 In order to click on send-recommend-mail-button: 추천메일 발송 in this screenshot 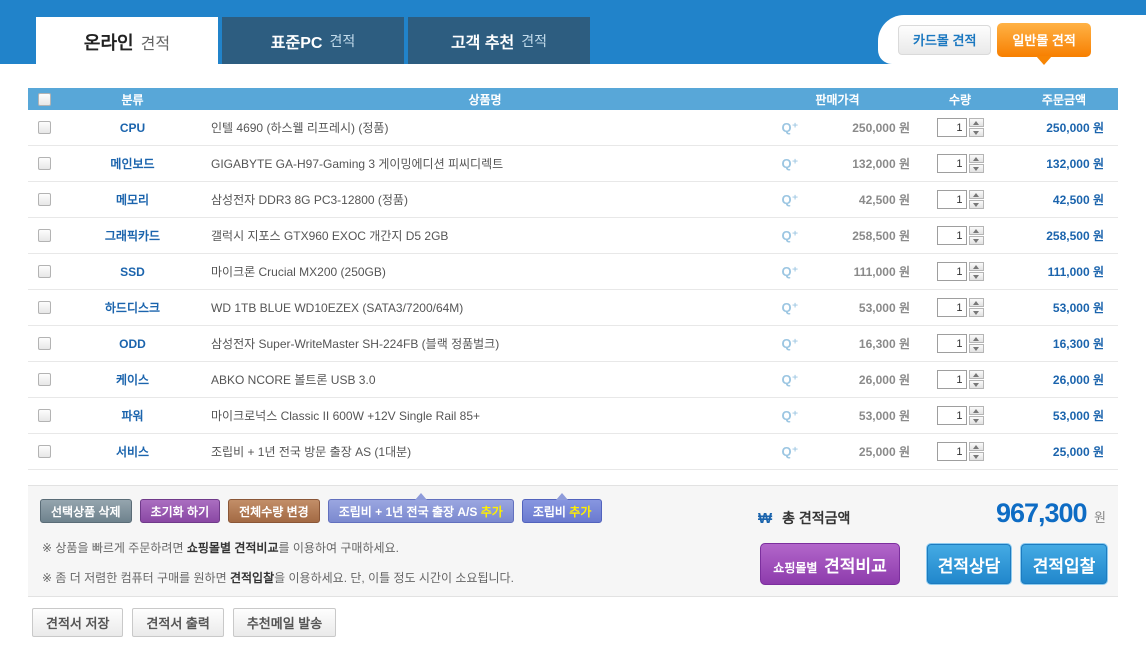, I will do `click(284, 622)`.